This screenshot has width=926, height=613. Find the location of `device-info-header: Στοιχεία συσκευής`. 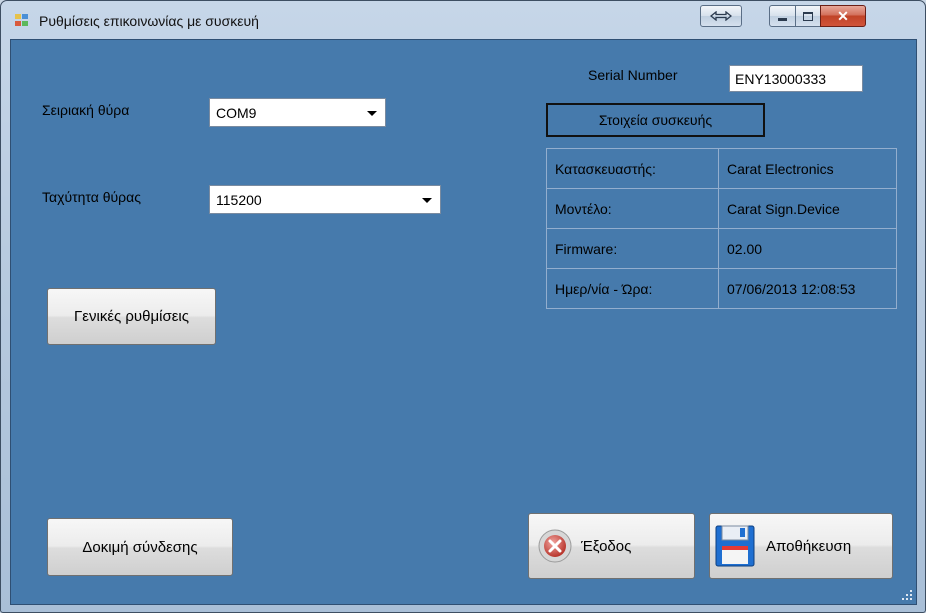

device-info-header: Στοιχεία συσκευής is located at coordinates (655, 120).